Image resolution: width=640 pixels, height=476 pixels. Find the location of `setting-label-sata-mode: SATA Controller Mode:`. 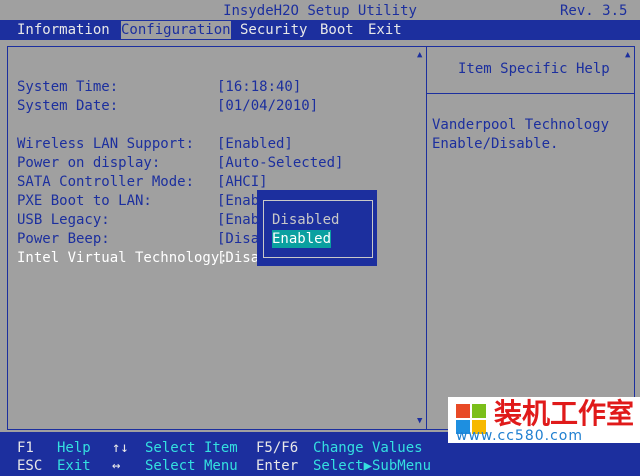

setting-label-sata-mode: SATA Controller Mode: is located at coordinates (106, 182).